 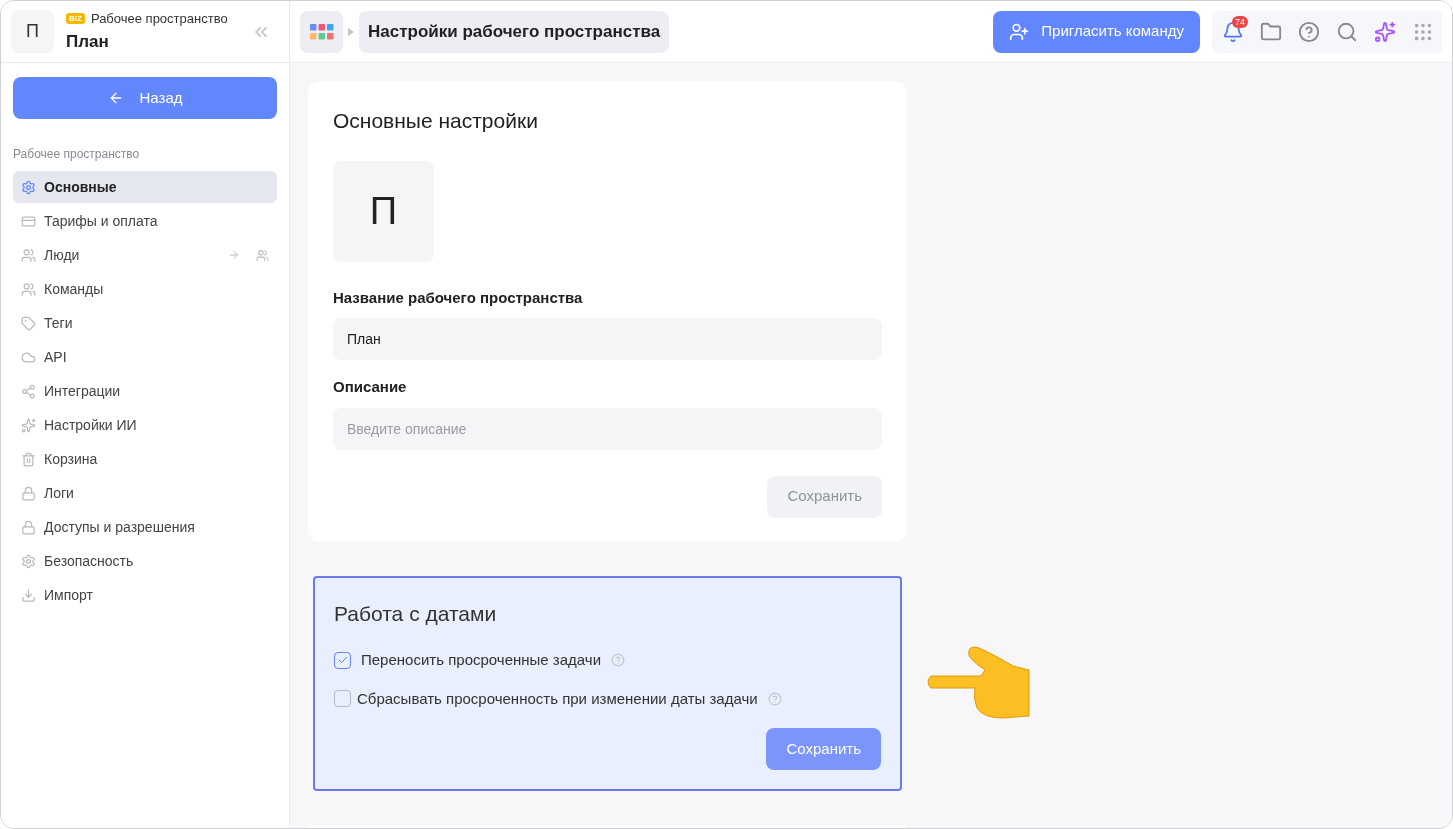 What do you see at coordinates (145, 391) in the screenshot?
I see `sidebar-item: Интеграции` at bounding box center [145, 391].